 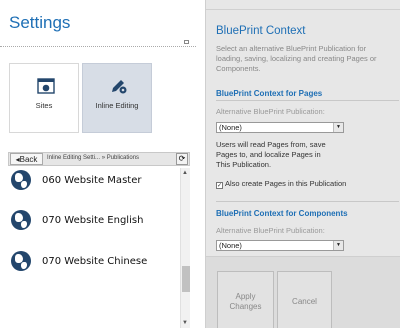 What do you see at coordinates (261, 31) in the screenshot?
I see `panel-title: BluePrint Context` at bounding box center [261, 31].